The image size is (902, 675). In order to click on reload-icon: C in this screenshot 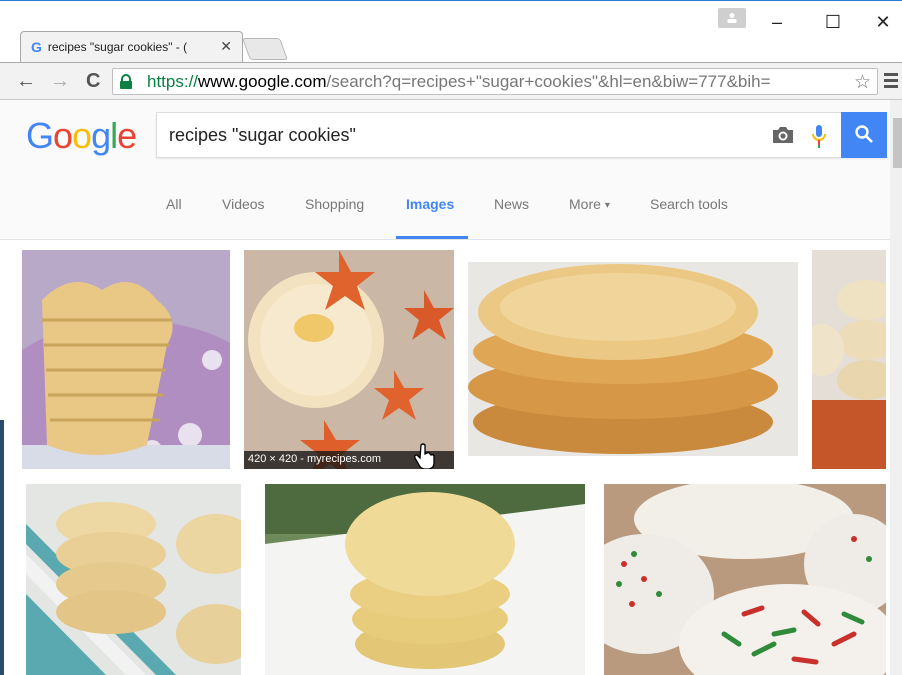, I will do `click(93, 81)`.